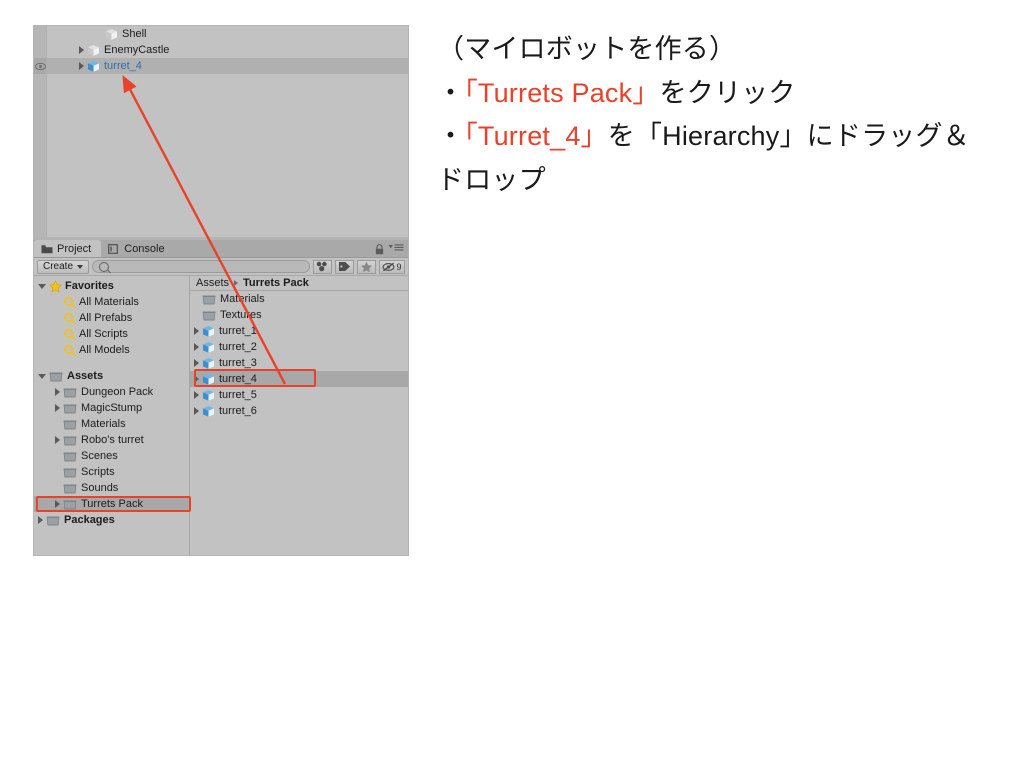  What do you see at coordinates (103, 334) in the screenshot?
I see `folder-tree-item-label: All Scripts` at bounding box center [103, 334].